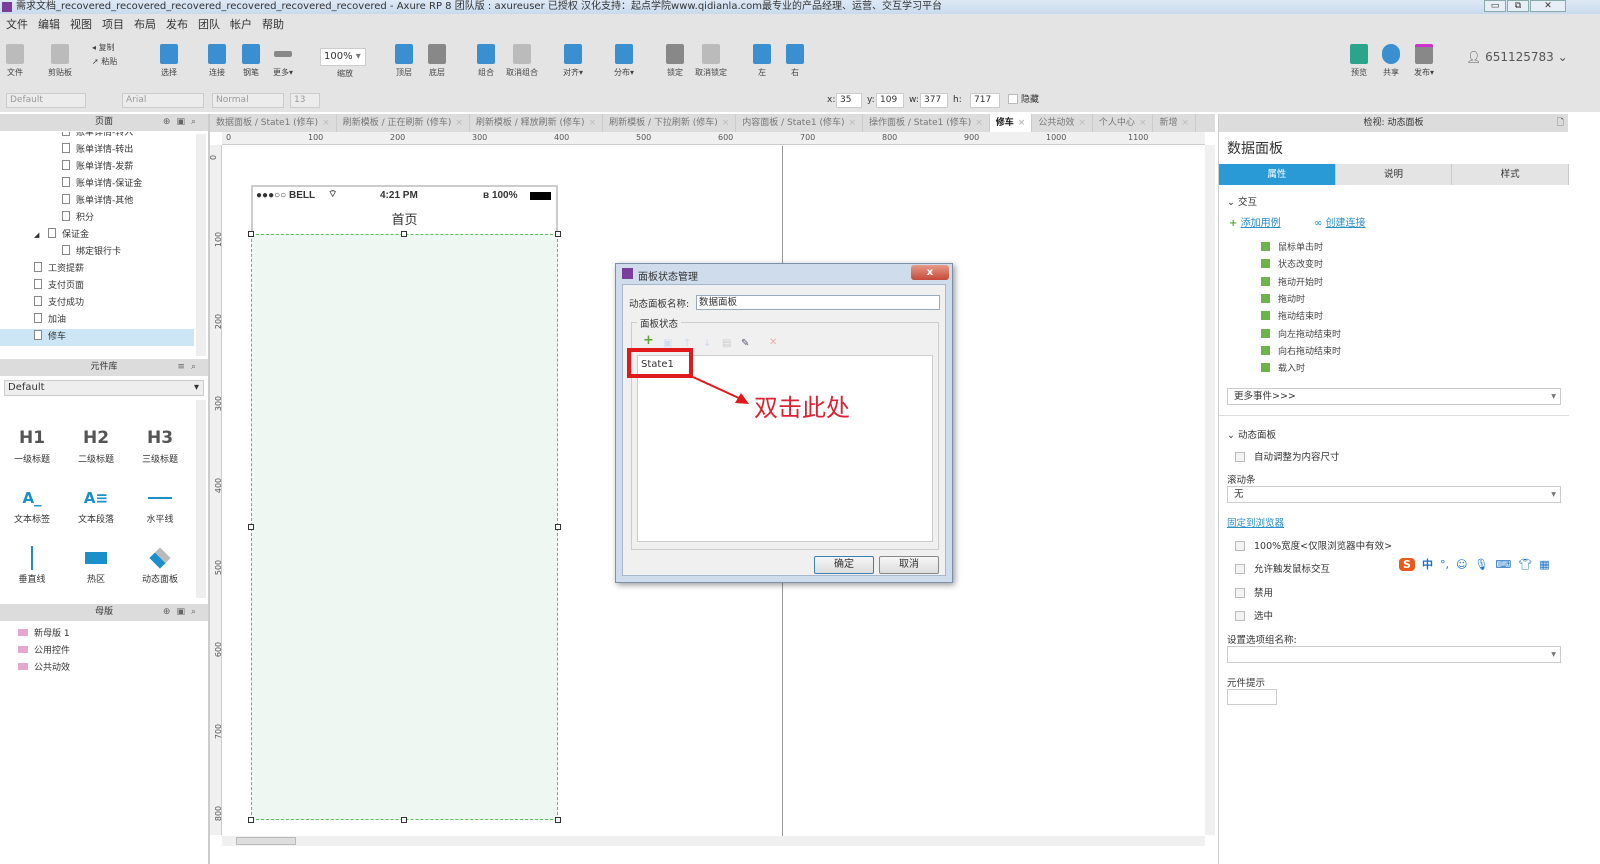  I want to click on ungroup-button: 取消组合, so click(522, 61).